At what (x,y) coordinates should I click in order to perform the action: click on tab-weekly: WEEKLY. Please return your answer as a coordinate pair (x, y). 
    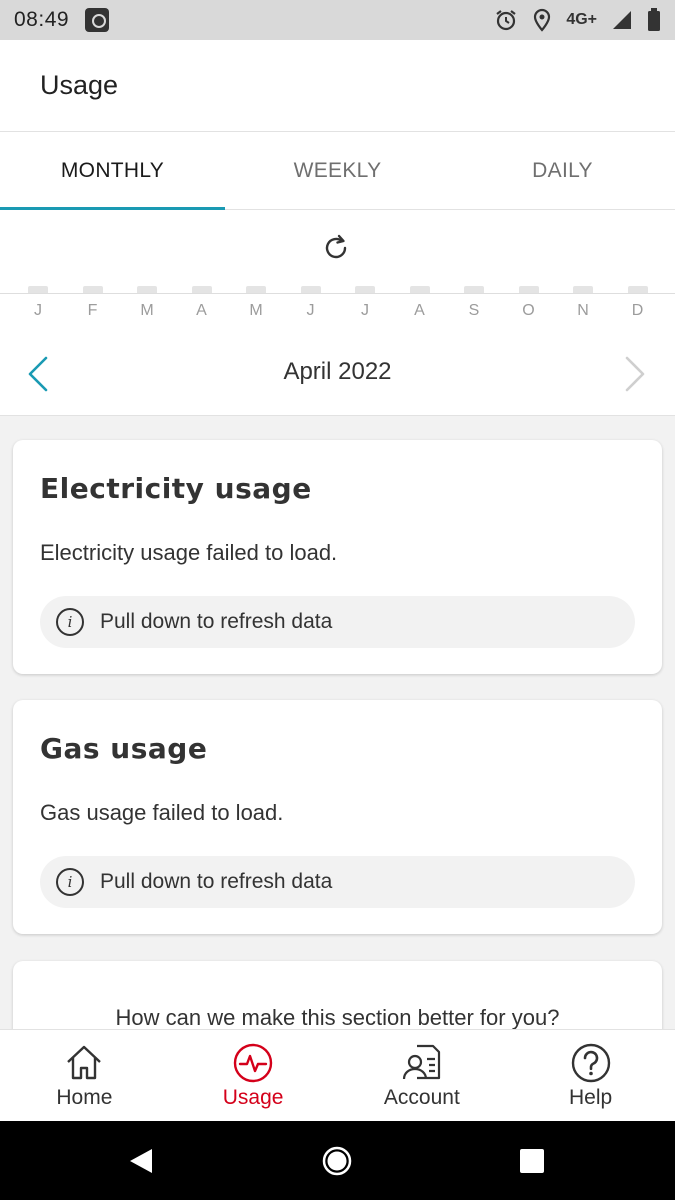
    Looking at the image, I should click on (337, 170).